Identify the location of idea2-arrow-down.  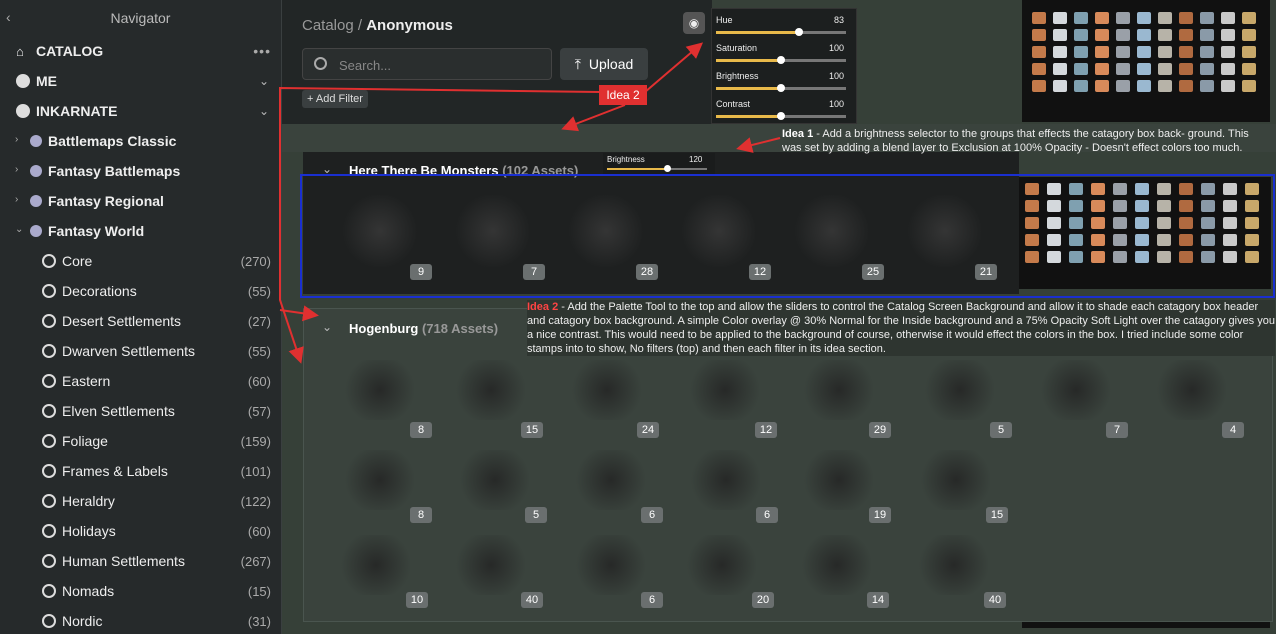
(593, 118).